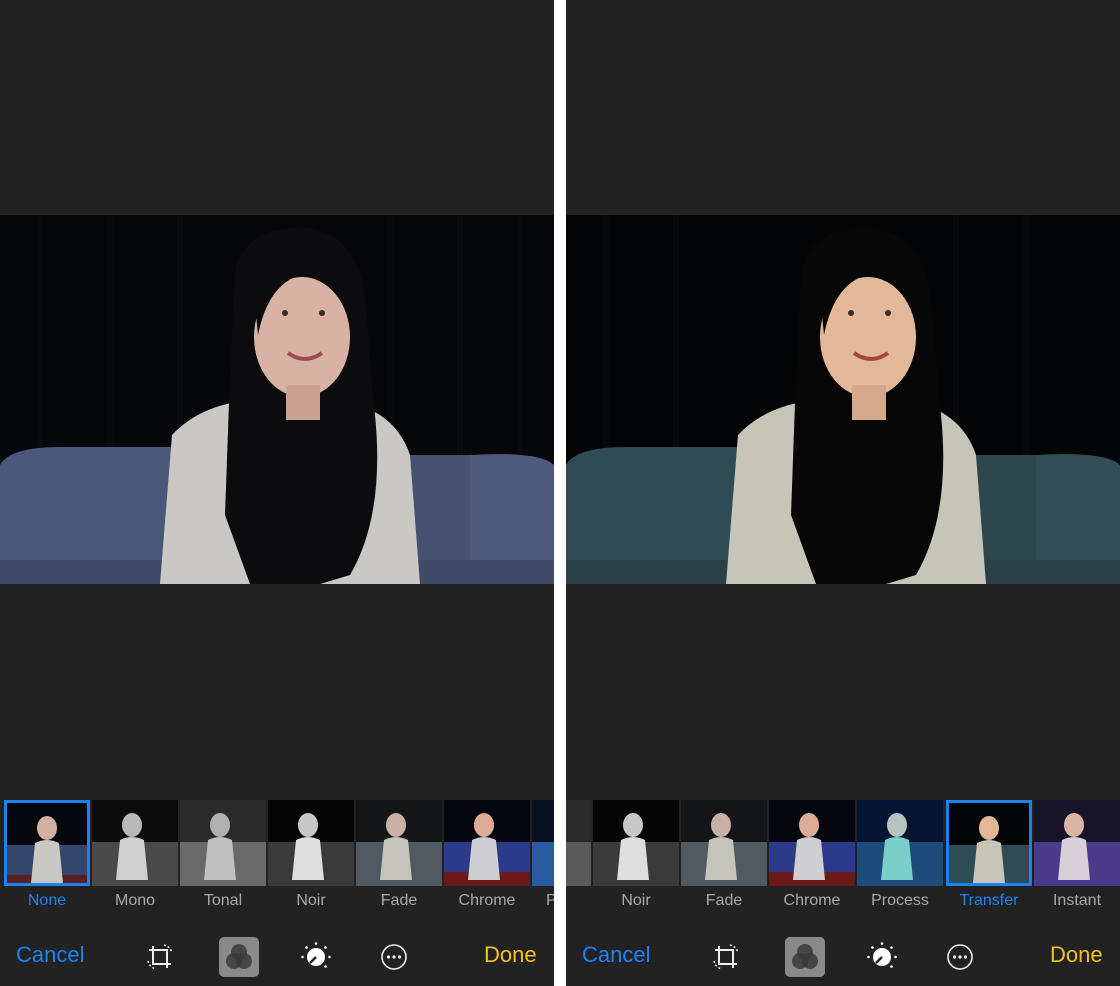 Image resolution: width=1120 pixels, height=986 pixels. Describe the element at coordinates (989, 901) in the screenshot. I see `filter-label-transfer: Transfer` at that location.